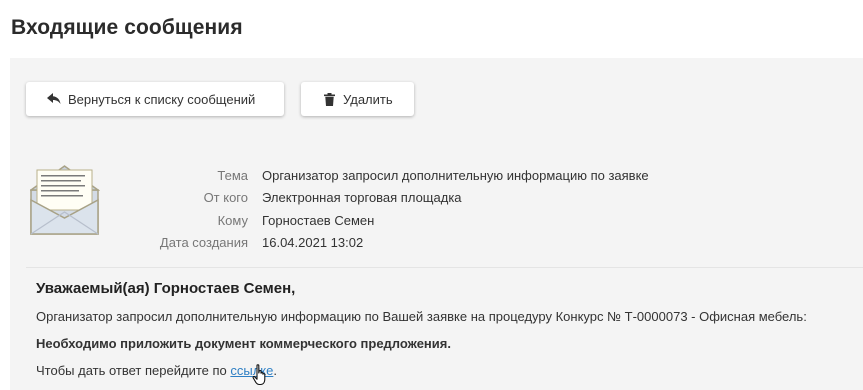 This screenshot has width=863, height=390. Describe the element at coordinates (444, 267) in the screenshot. I see `divider` at that location.